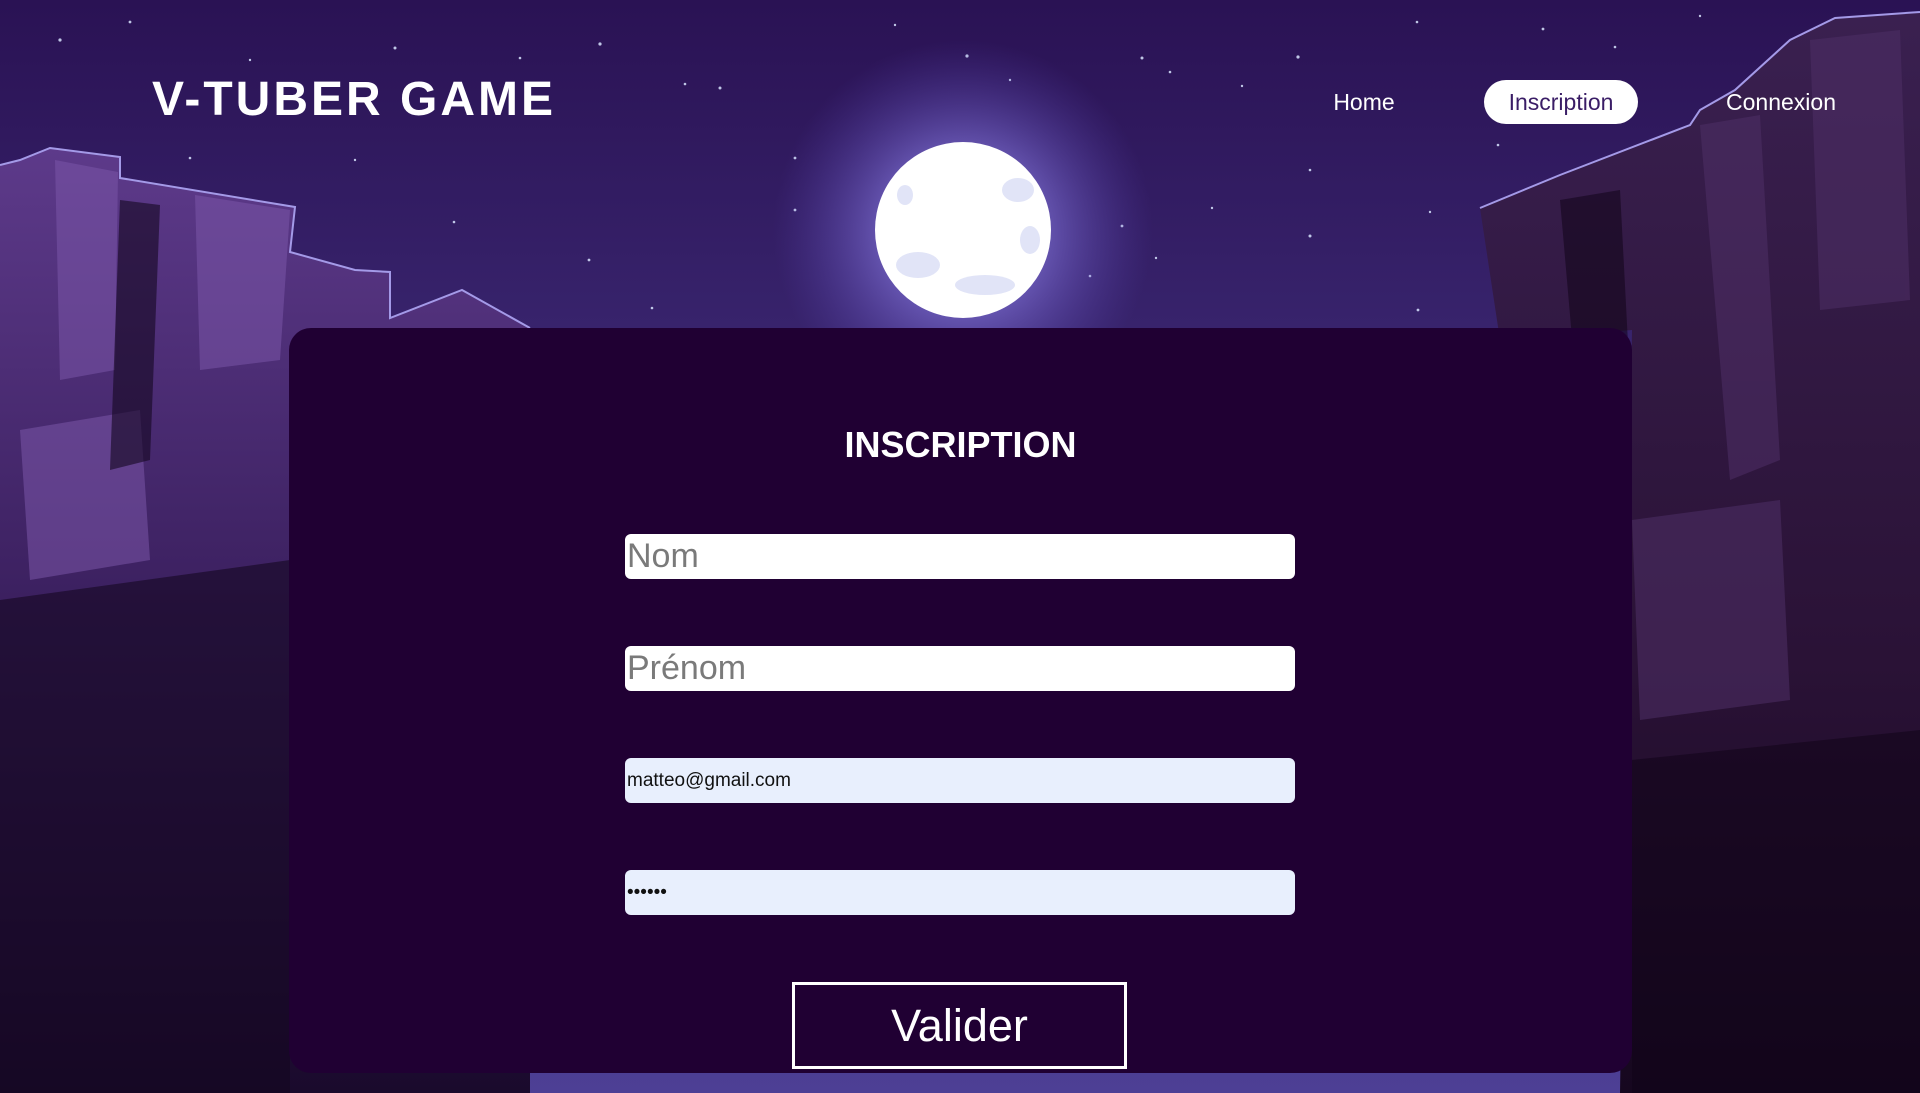  What do you see at coordinates (960, 780) in the screenshot?
I see `email-input` at bounding box center [960, 780].